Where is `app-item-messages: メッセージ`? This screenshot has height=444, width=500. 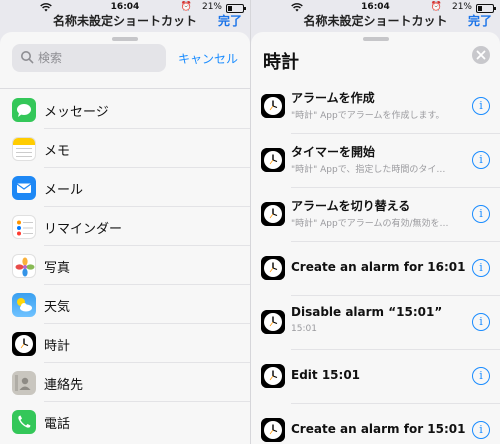 app-item-messages: メッセージ is located at coordinates (125, 109).